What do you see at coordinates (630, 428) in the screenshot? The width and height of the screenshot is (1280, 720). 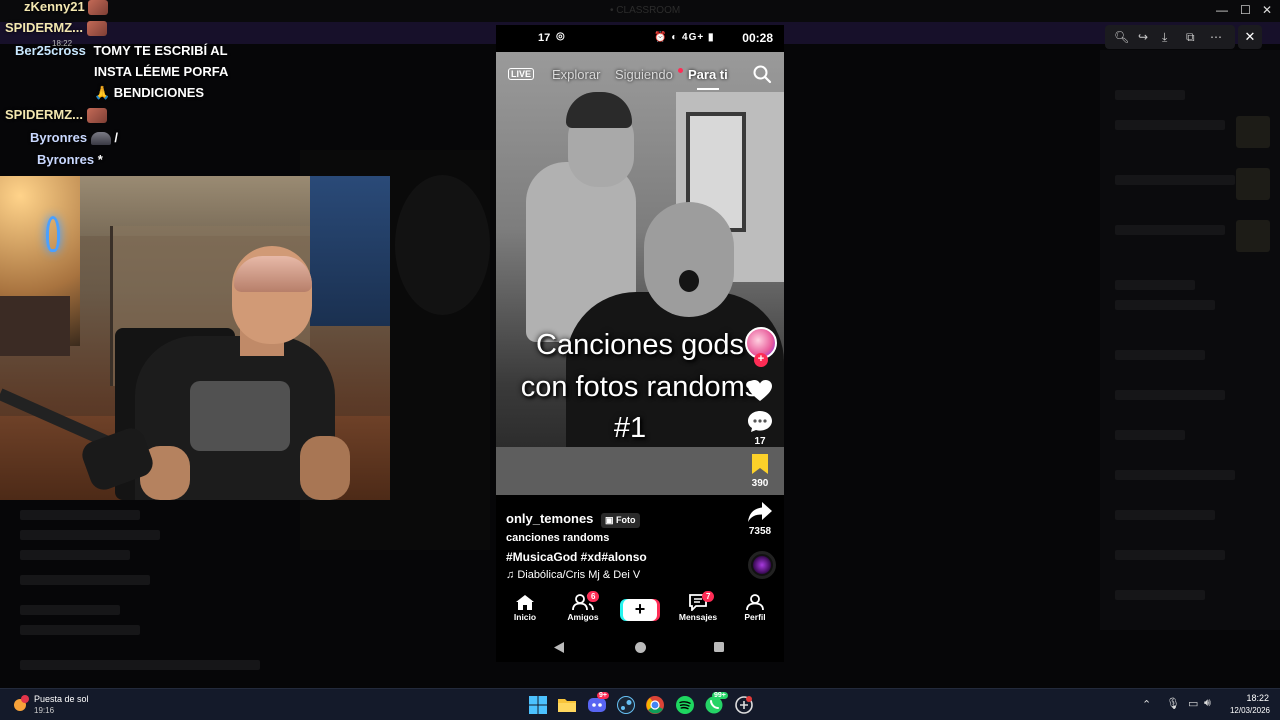 I see `caption-line-3: #1` at bounding box center [630, 428].